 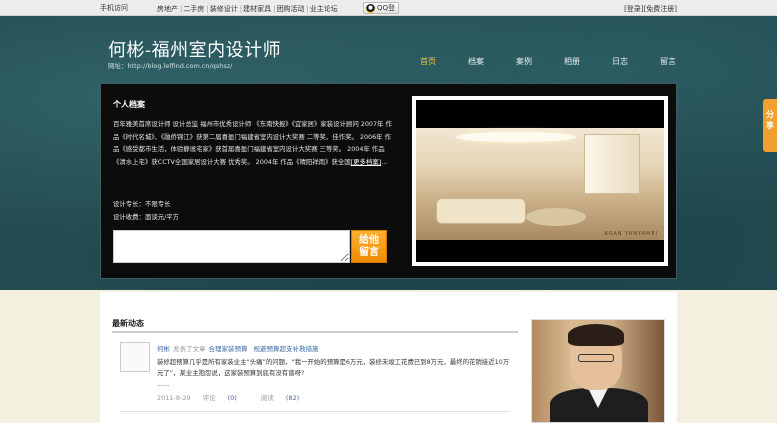 I want to click on comments-label: 评论, so click(x=209, y=398).